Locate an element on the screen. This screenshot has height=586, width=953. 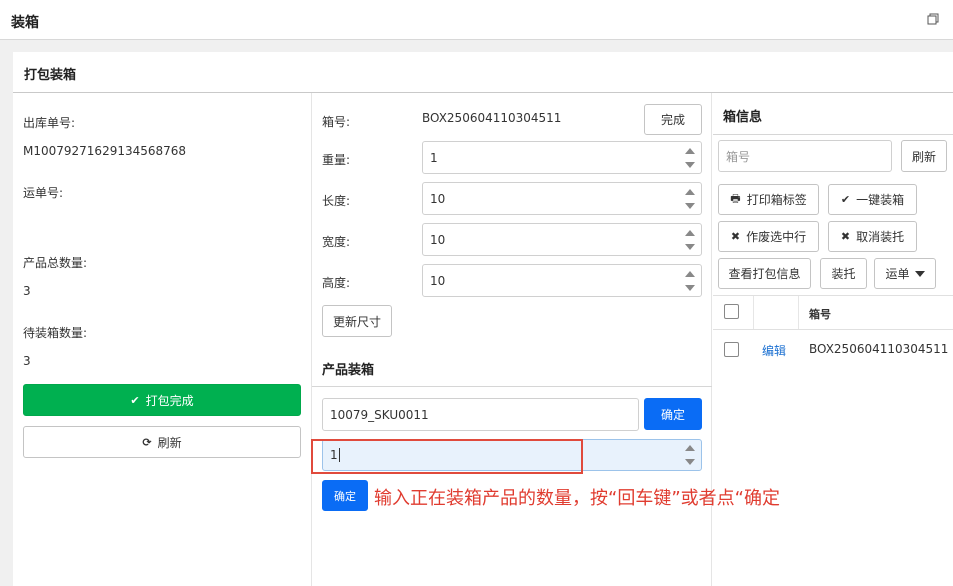
window-title: 装箱 is located at coordinates (25, 23).